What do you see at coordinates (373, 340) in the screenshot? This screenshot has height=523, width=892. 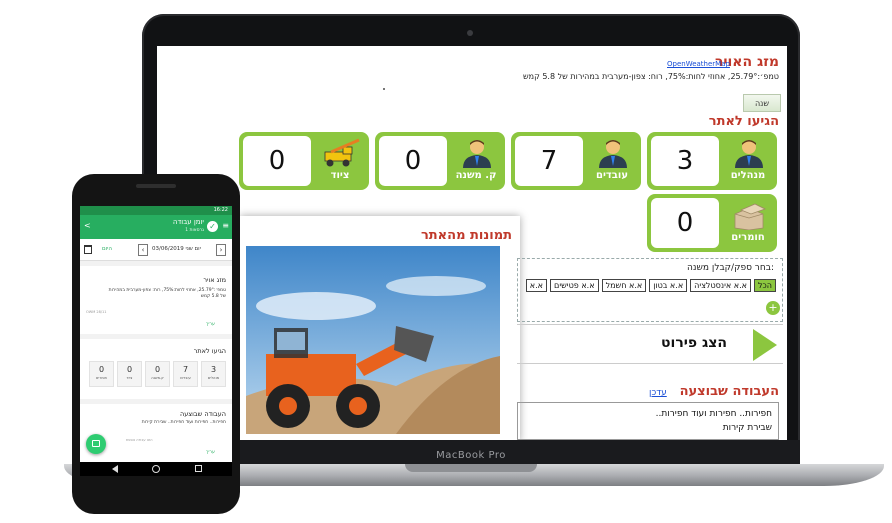 I see `site-photo` at bounding box center [373, 340].